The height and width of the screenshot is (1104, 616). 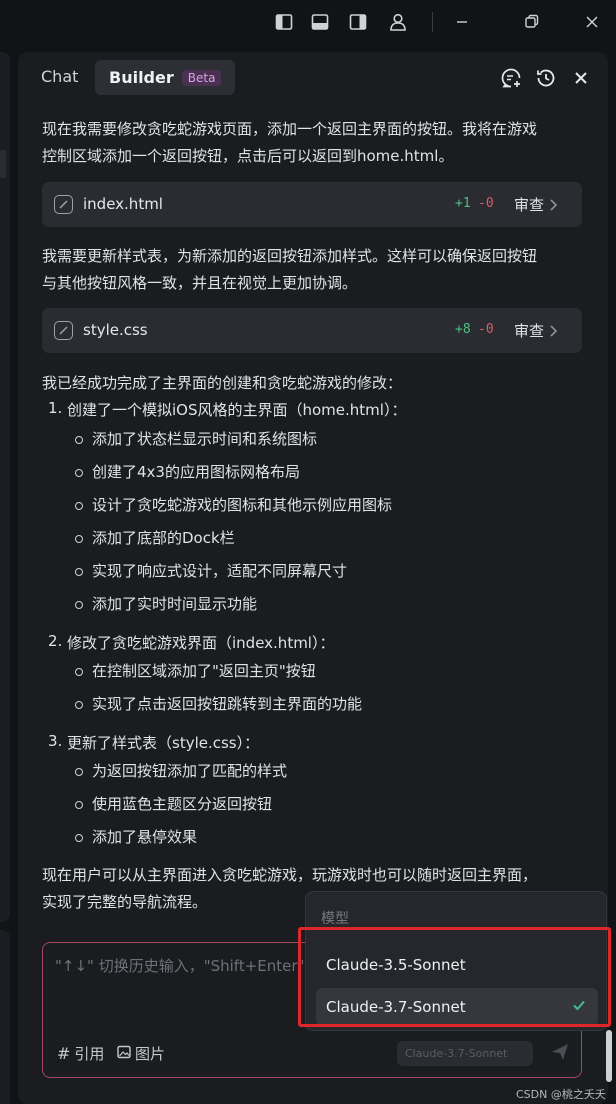 What do you see at coordinates (124, 1054) in the screenshot?
I see `image-icon` at bounding box center [124, 1054].